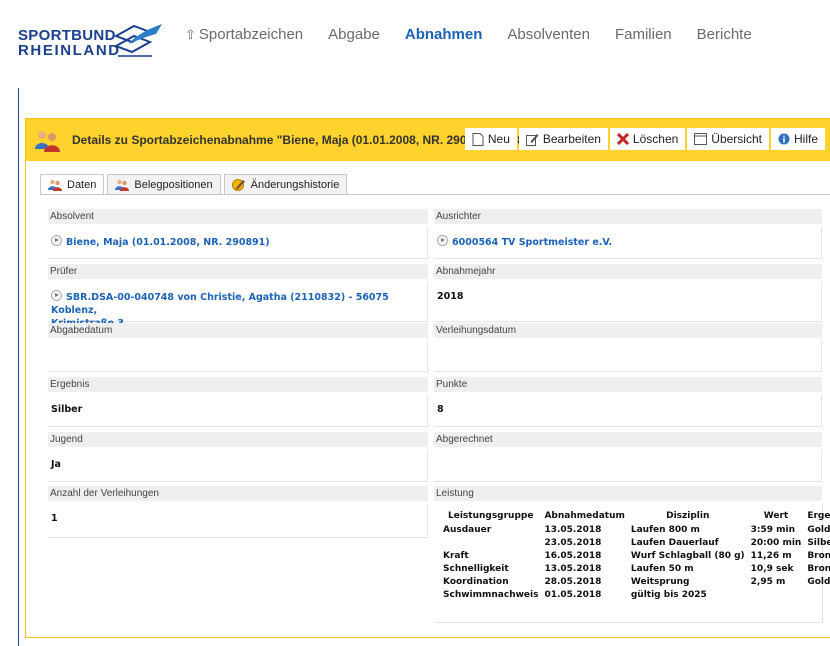 This screenshot has width=830, height=646. What do you see at coordinates (628, 330) in the screenshot?
I see `verleihungsdatum-label: Verleihungsdatum` at bounding box center [628, 330].